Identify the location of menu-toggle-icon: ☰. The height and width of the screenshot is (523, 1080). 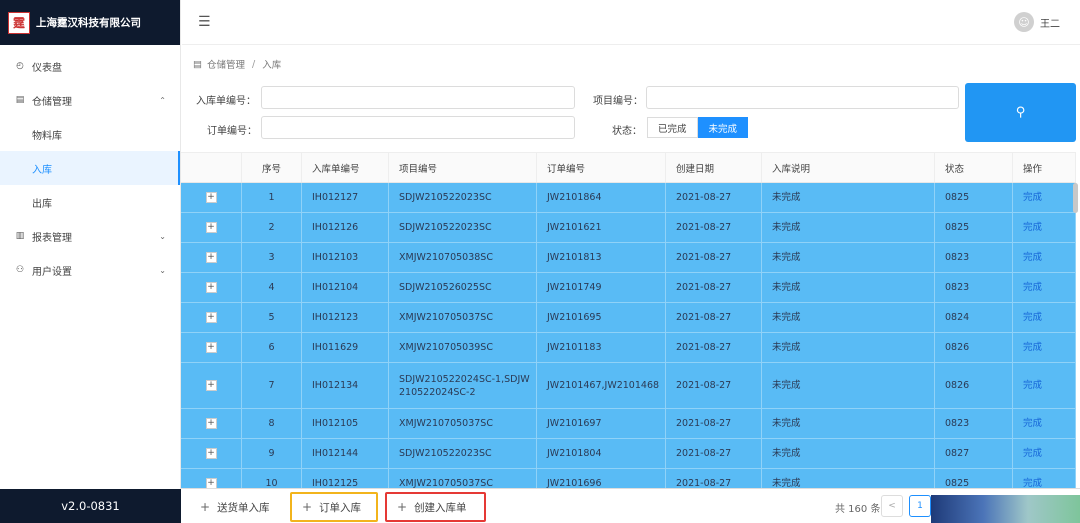
(204, 22).